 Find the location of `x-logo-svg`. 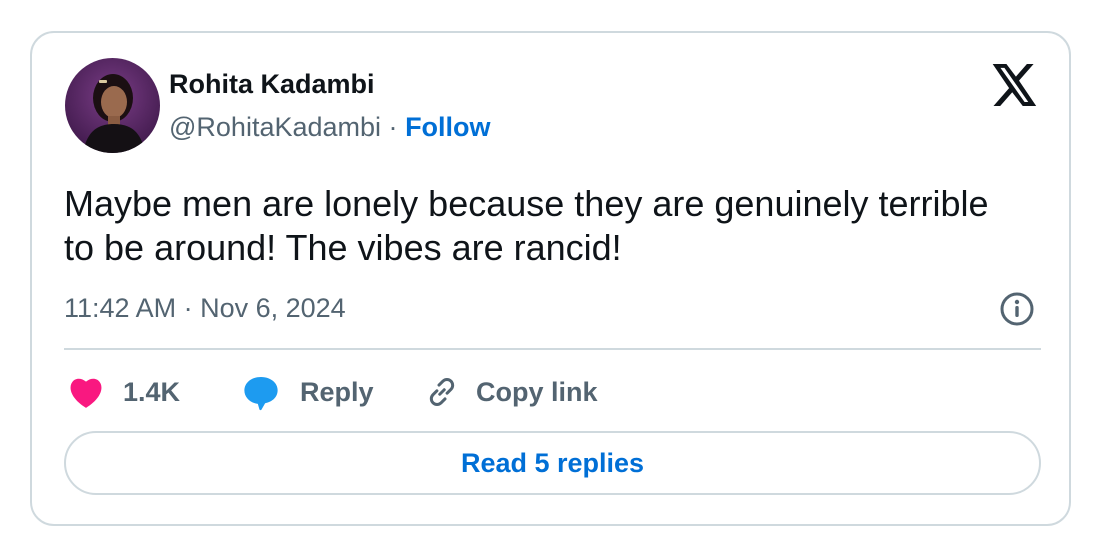

x-logo-svg is located at coordinates (1014, 85).